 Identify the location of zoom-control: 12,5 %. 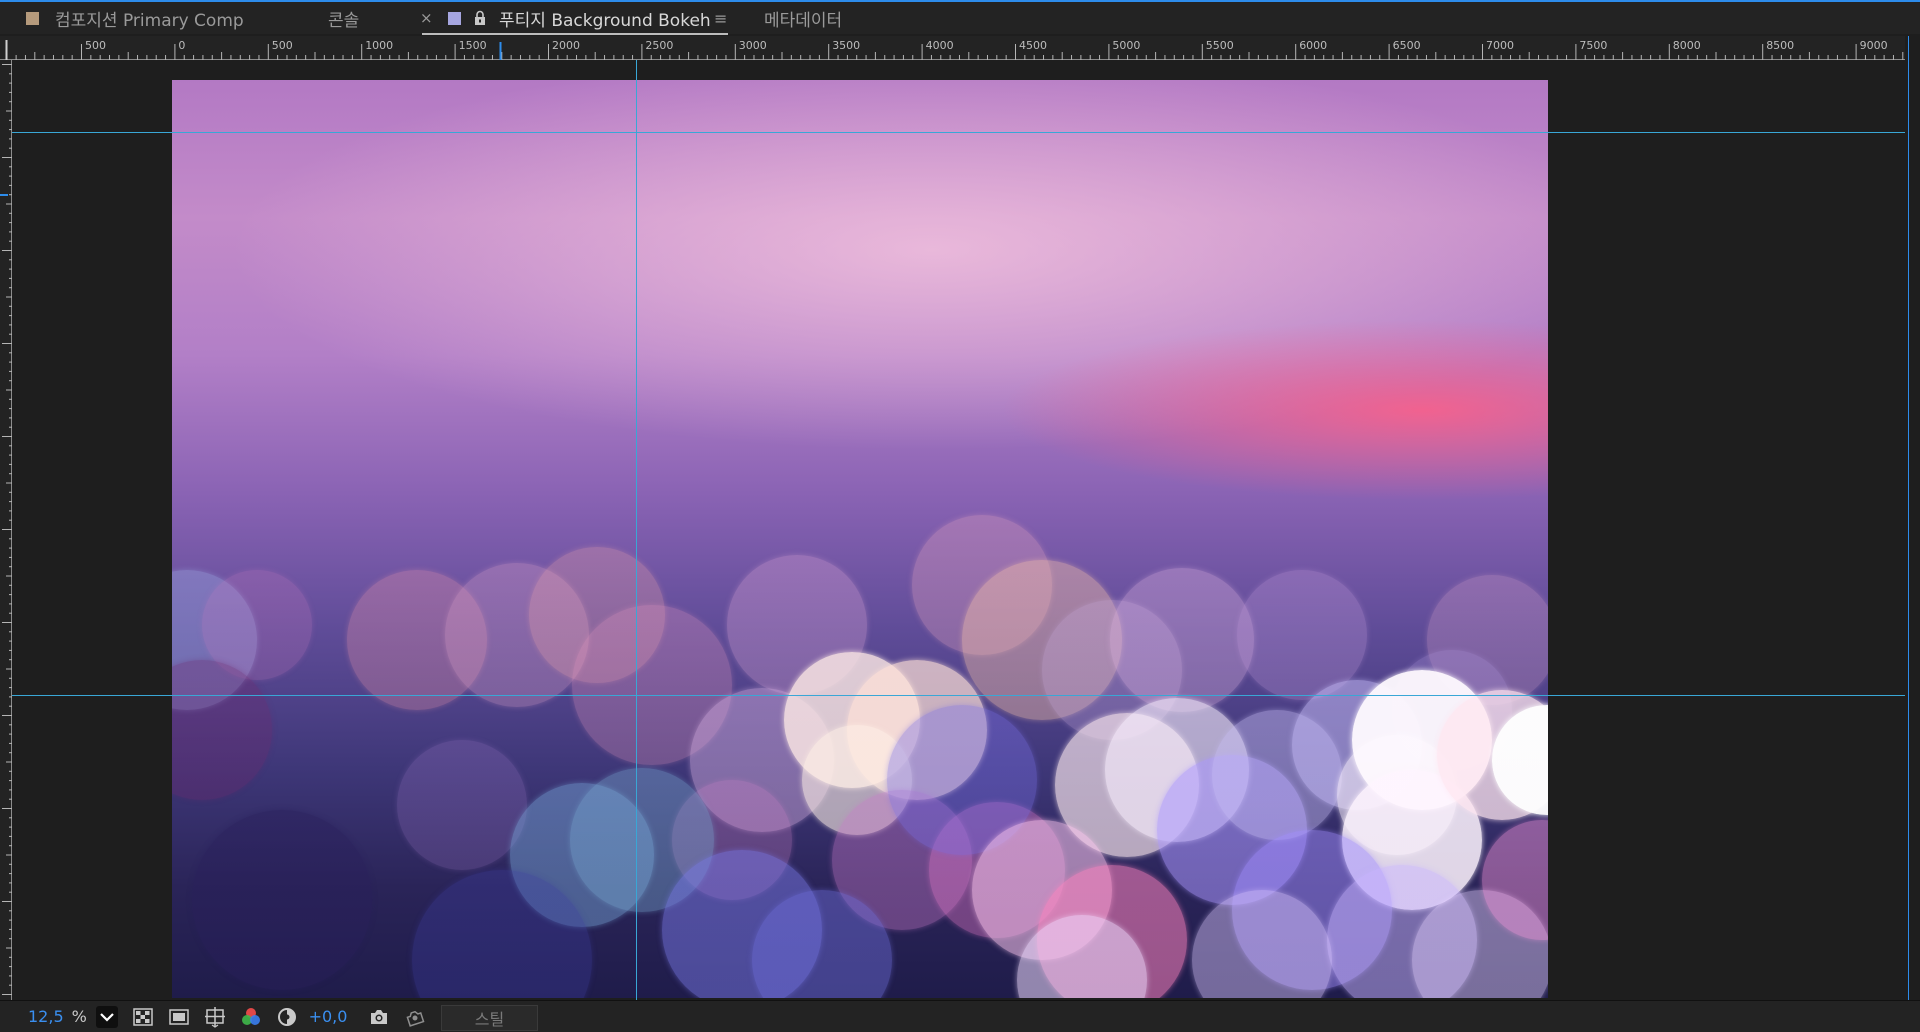
(57, 1016).